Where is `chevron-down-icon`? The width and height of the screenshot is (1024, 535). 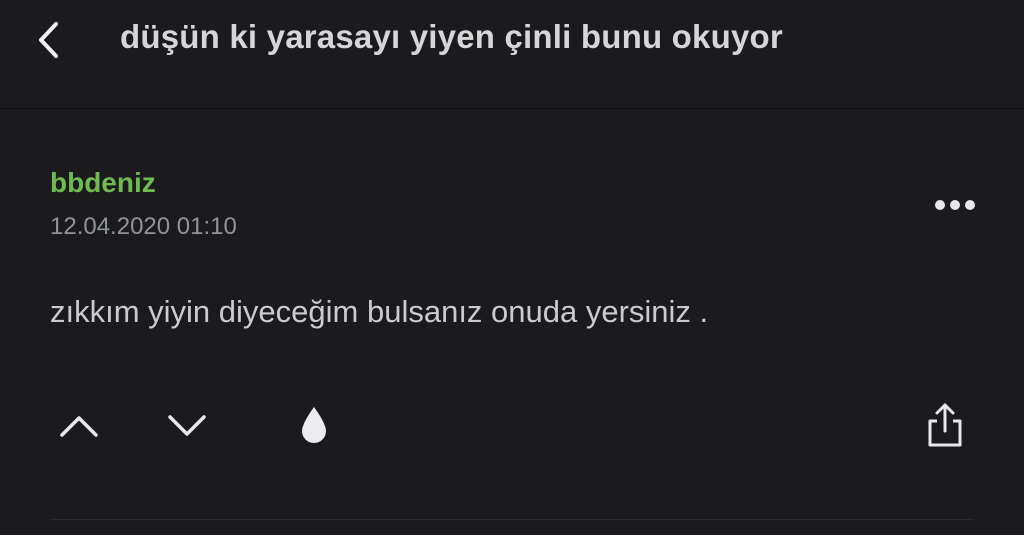
chevron-down-icon is located at coordinates (187, 425).